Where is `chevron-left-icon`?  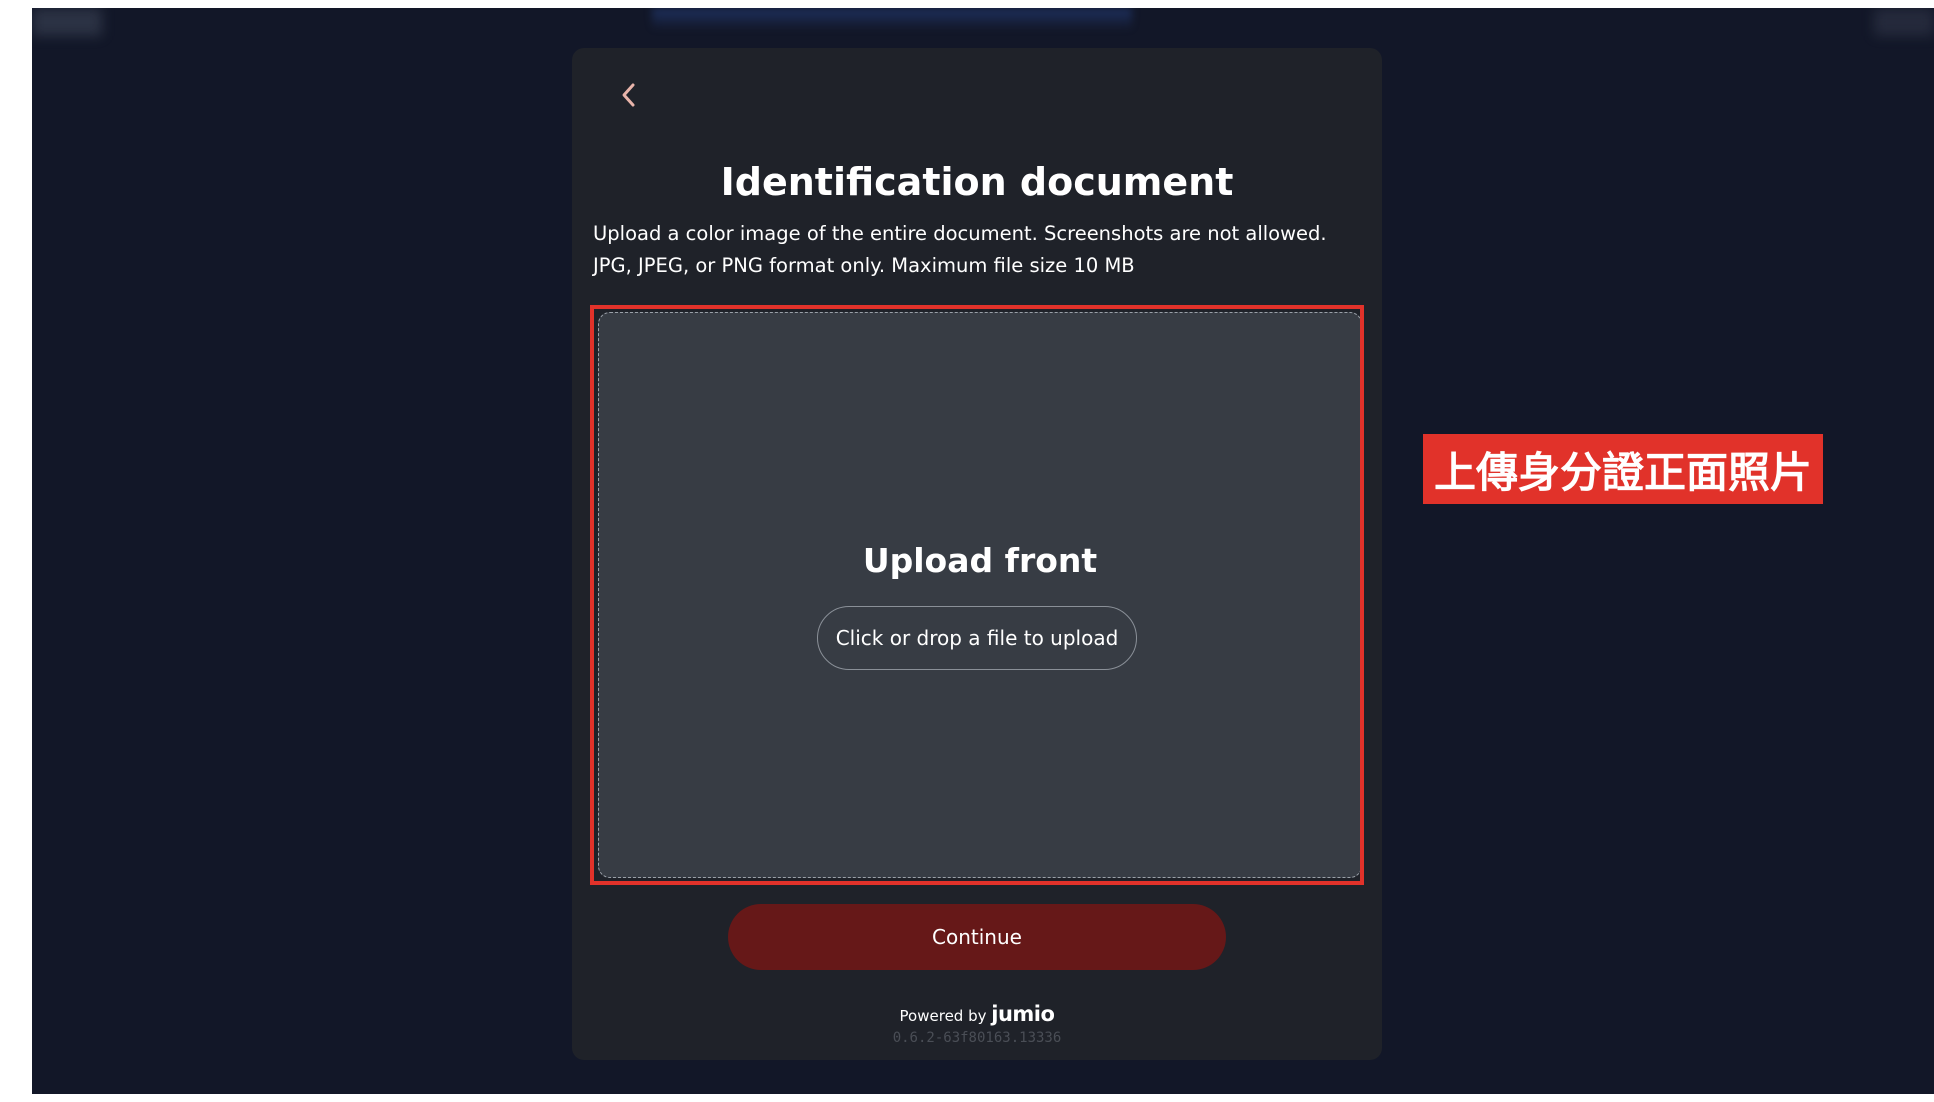
chevron-left-icon is located at coordinates (628, 95).